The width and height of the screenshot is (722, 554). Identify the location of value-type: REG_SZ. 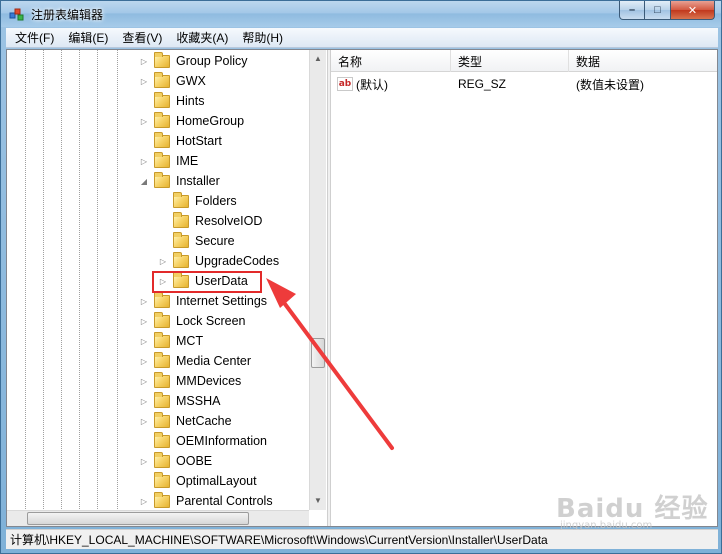
(482, 84).